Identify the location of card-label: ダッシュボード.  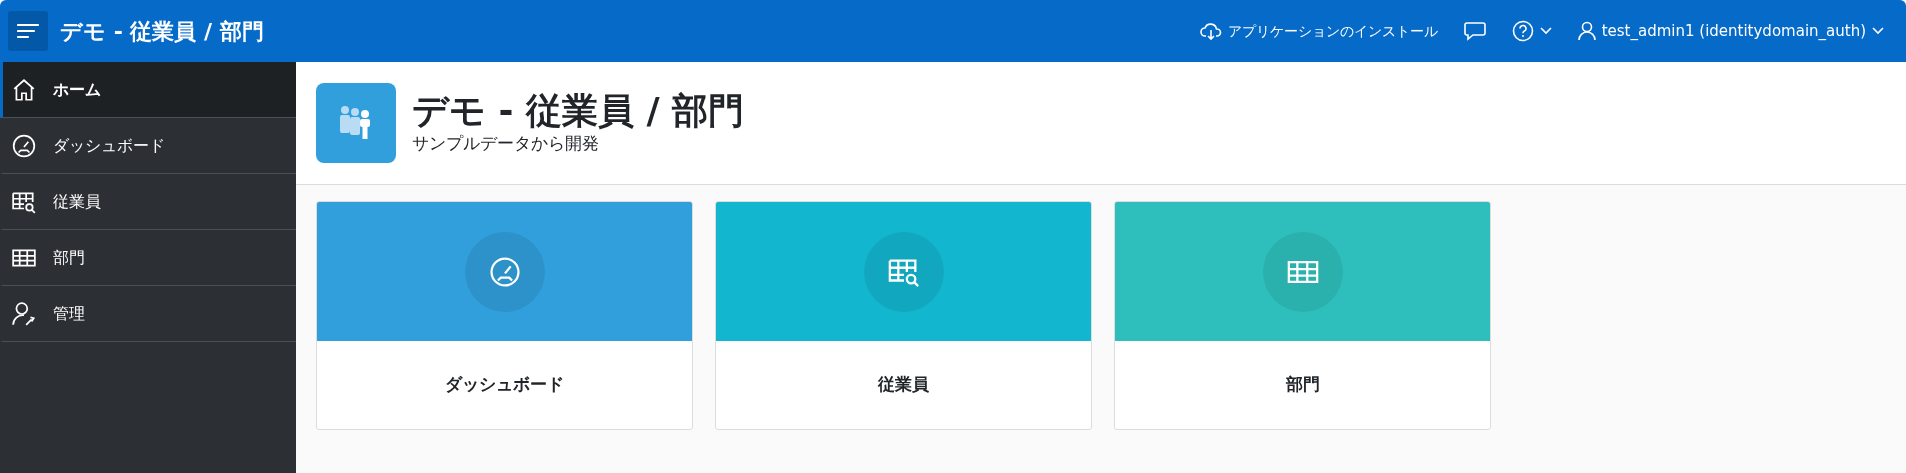
(504, 385).